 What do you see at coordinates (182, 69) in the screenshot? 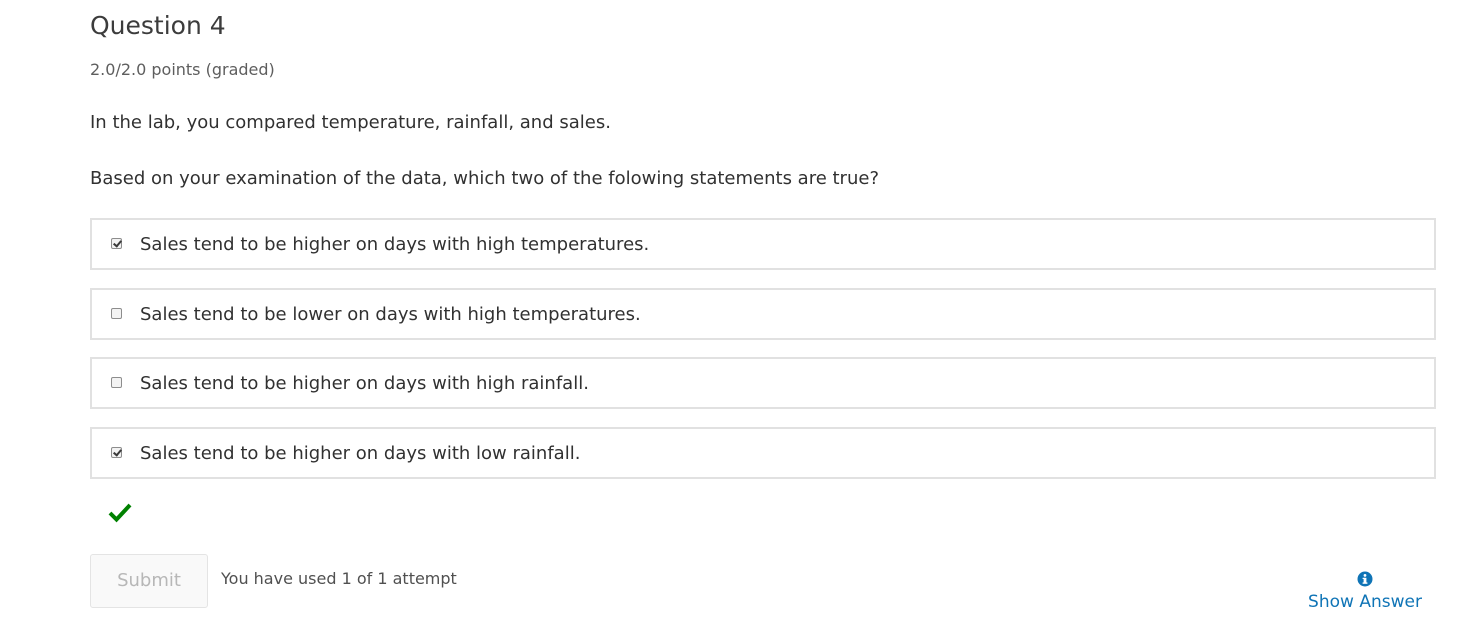
I see `points-status: 2.0/2.0 points (graded)` at bounding box center [182, 69].